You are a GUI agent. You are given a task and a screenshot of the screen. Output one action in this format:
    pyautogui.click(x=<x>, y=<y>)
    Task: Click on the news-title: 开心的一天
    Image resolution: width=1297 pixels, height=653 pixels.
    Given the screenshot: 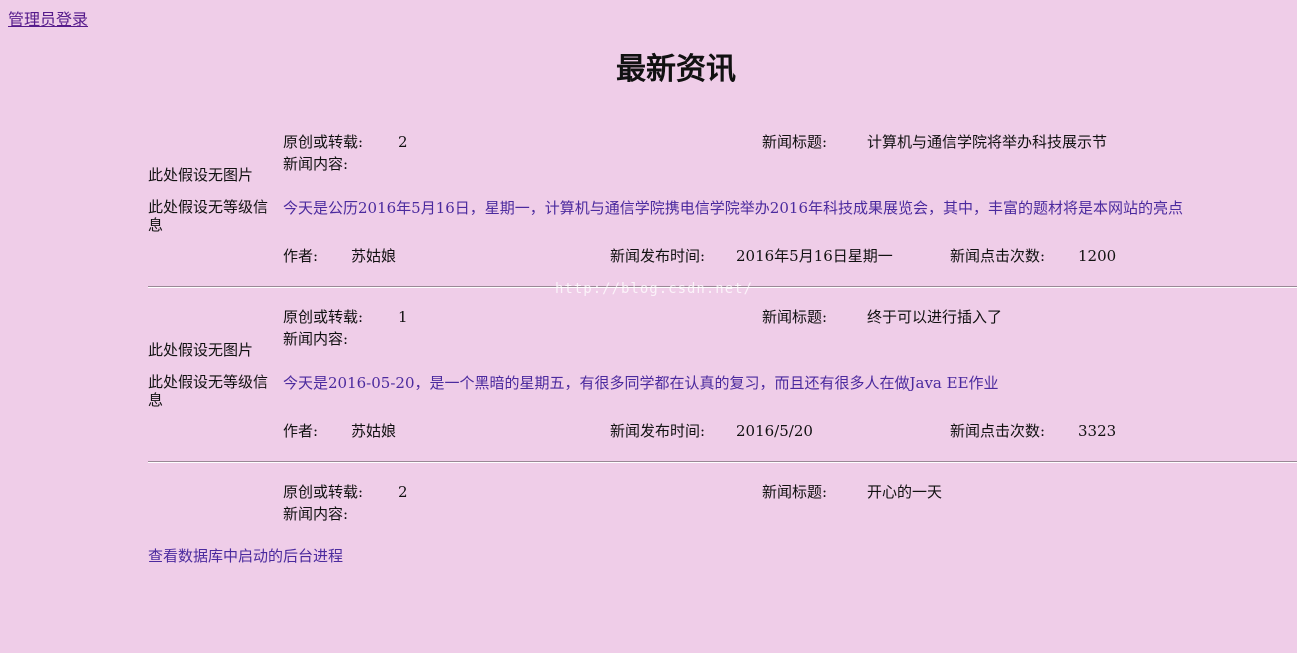 What is the action you would take?
    pyautogui.click(x=905, y=492)
    